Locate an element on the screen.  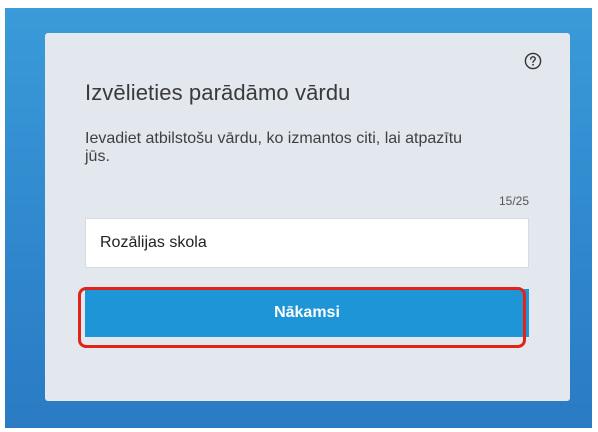
dialog-title: Izvēlieties parādāmo vārdu is located at coordinates (218, 92).